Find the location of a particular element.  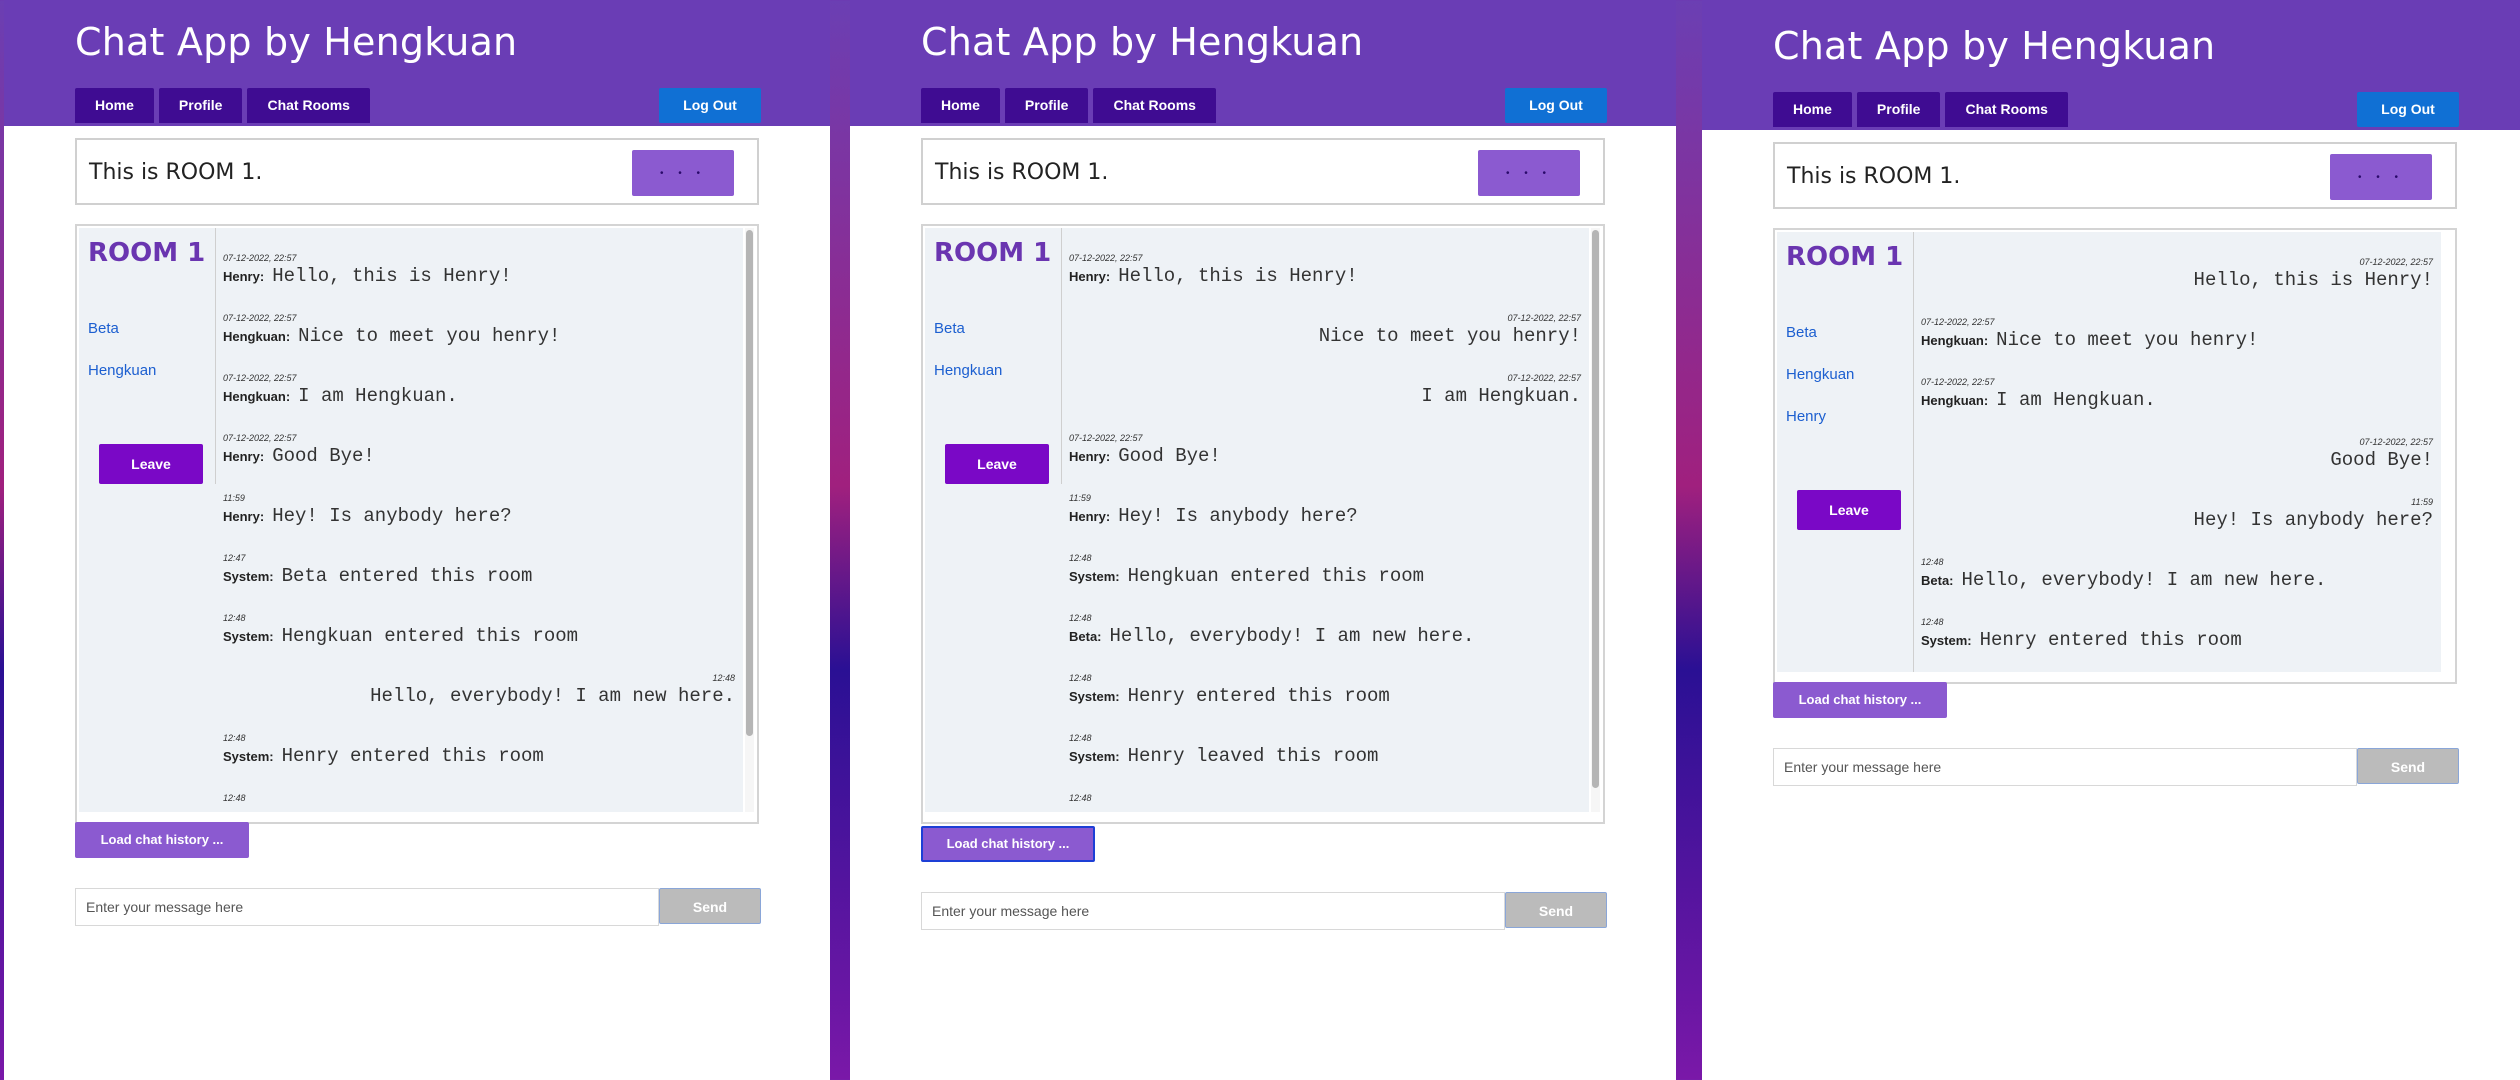

message-text: Hengkuan entered this room is located at coordinates (430, 636).